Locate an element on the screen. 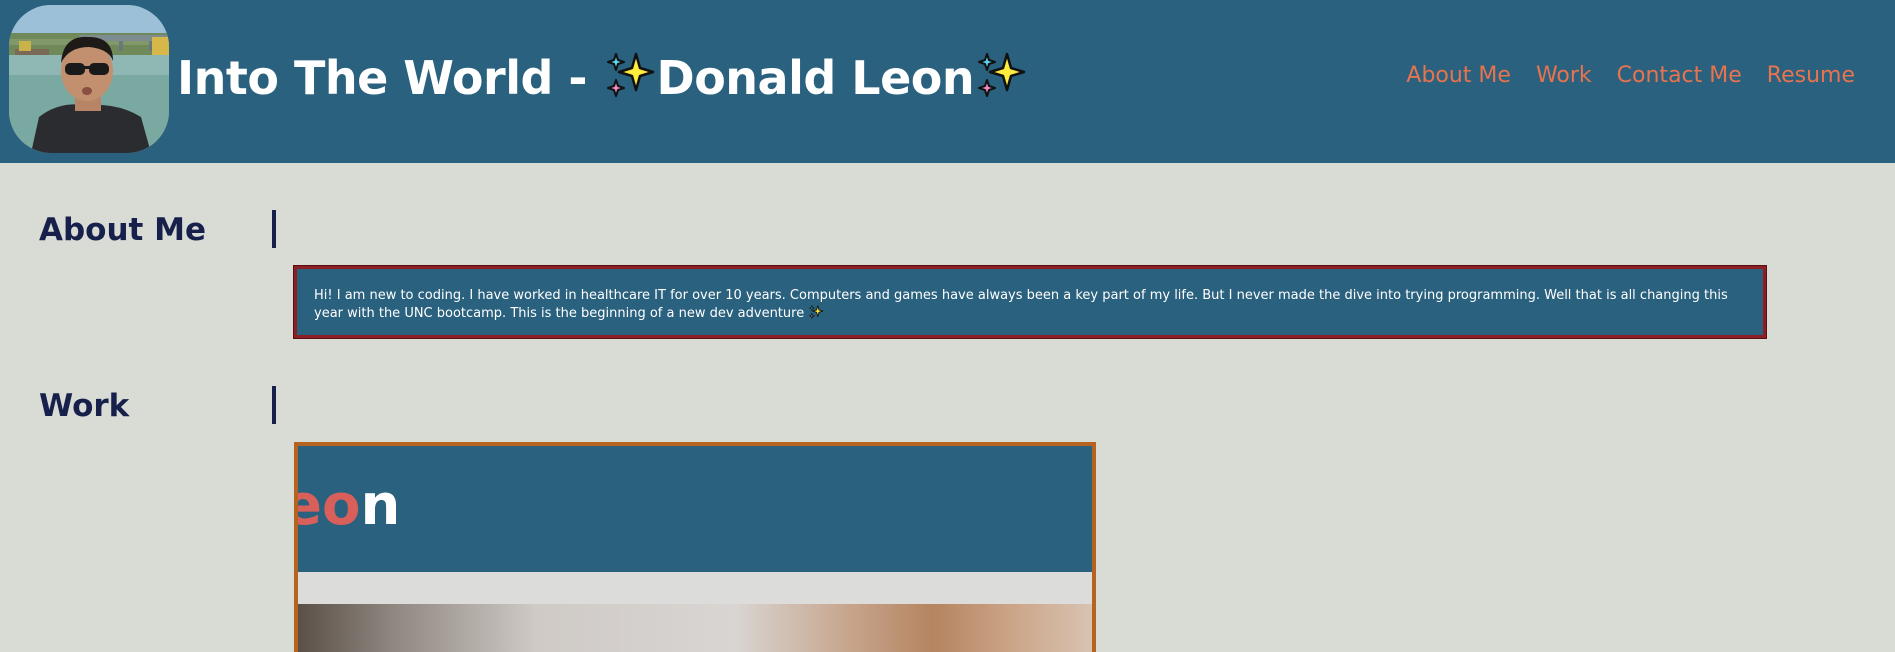  site-title-name: Donald Leon is located at coordinates (815, 78).